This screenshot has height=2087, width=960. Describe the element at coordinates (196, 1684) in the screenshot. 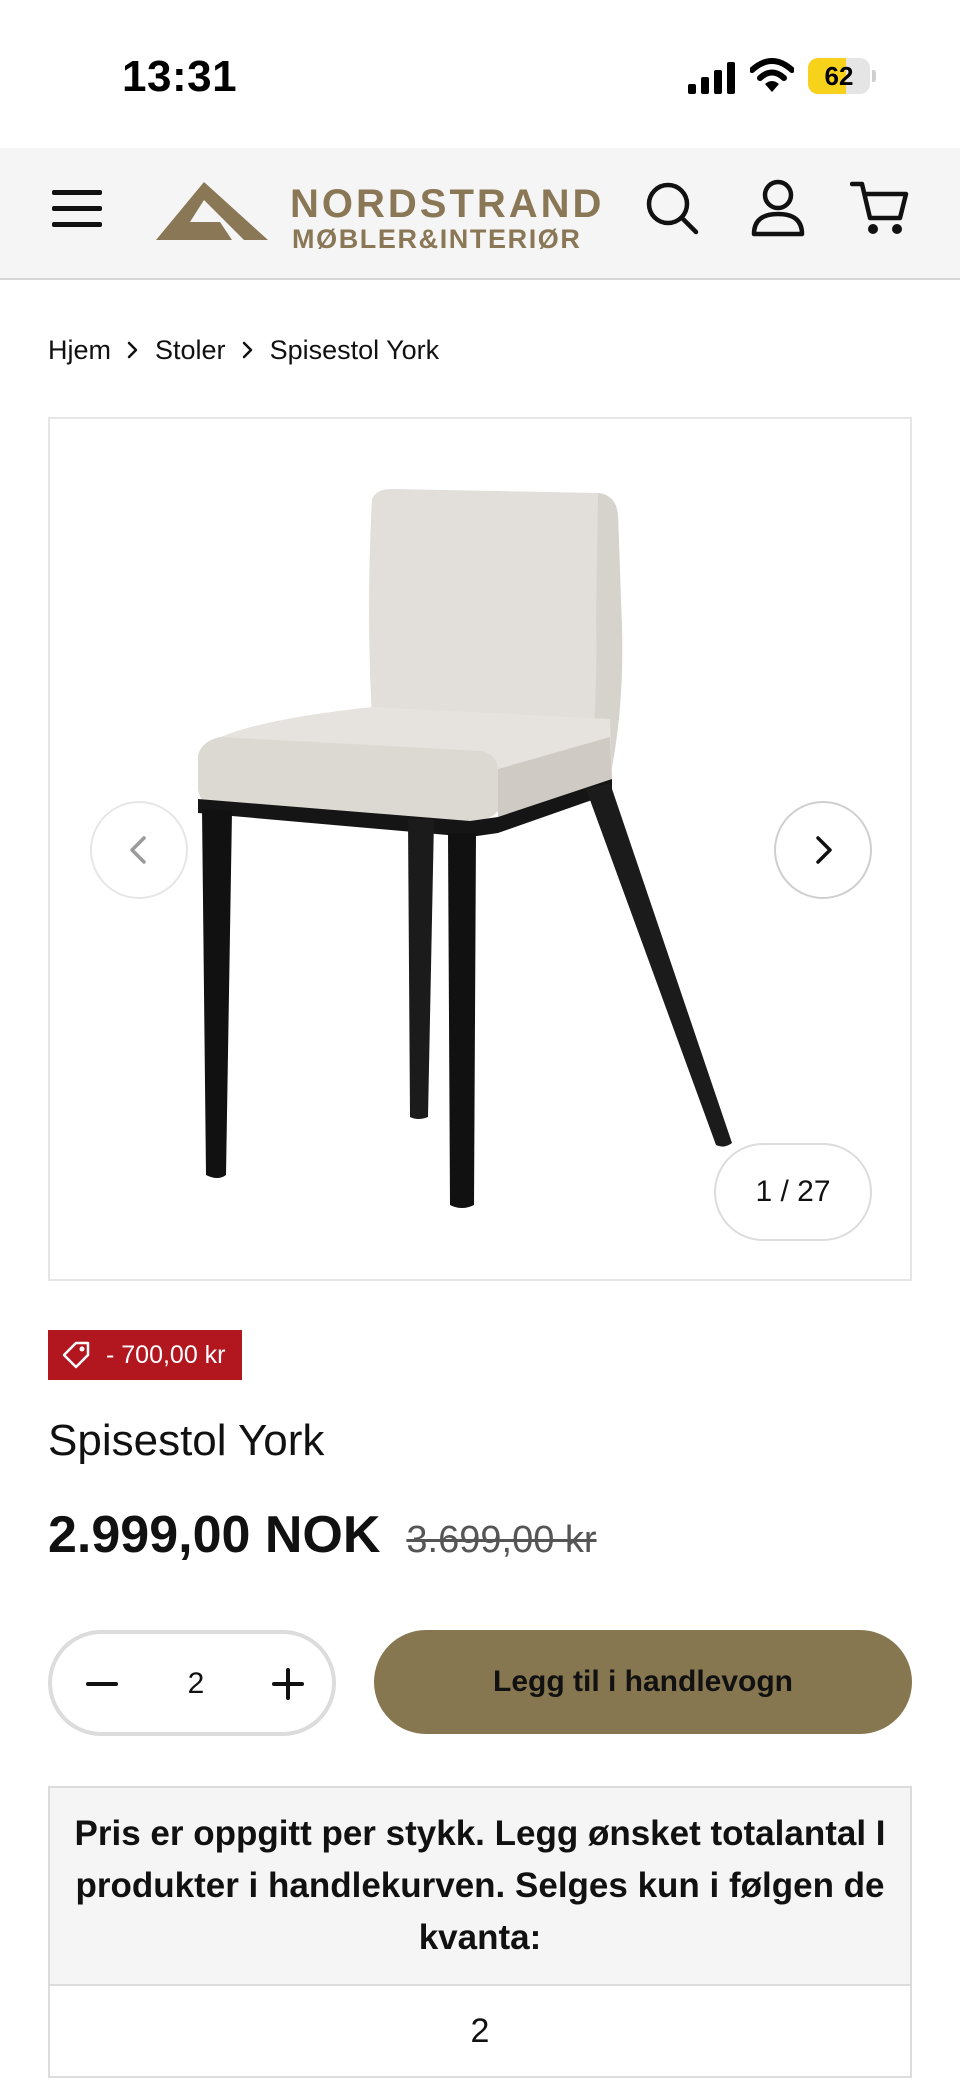

I see `quantity-input` at that location.